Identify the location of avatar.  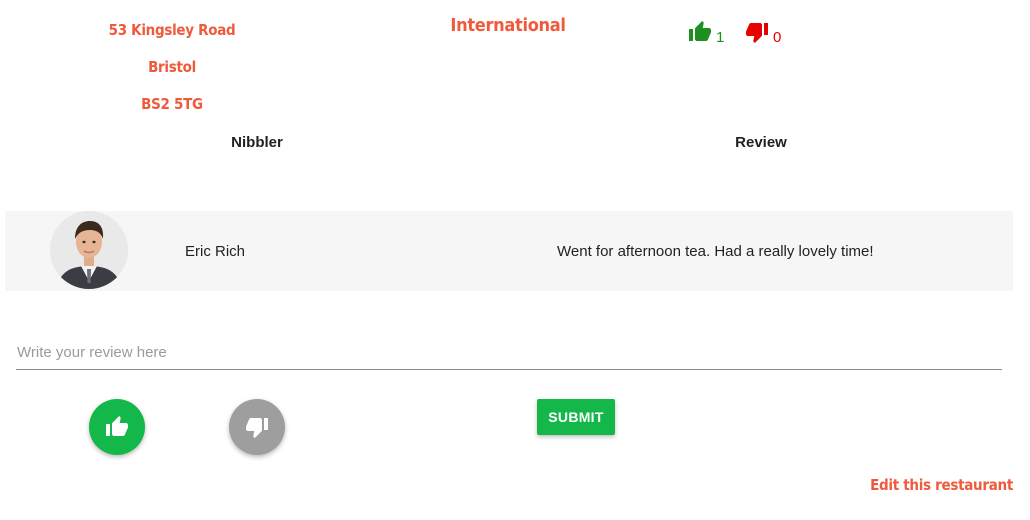
(89, 250).